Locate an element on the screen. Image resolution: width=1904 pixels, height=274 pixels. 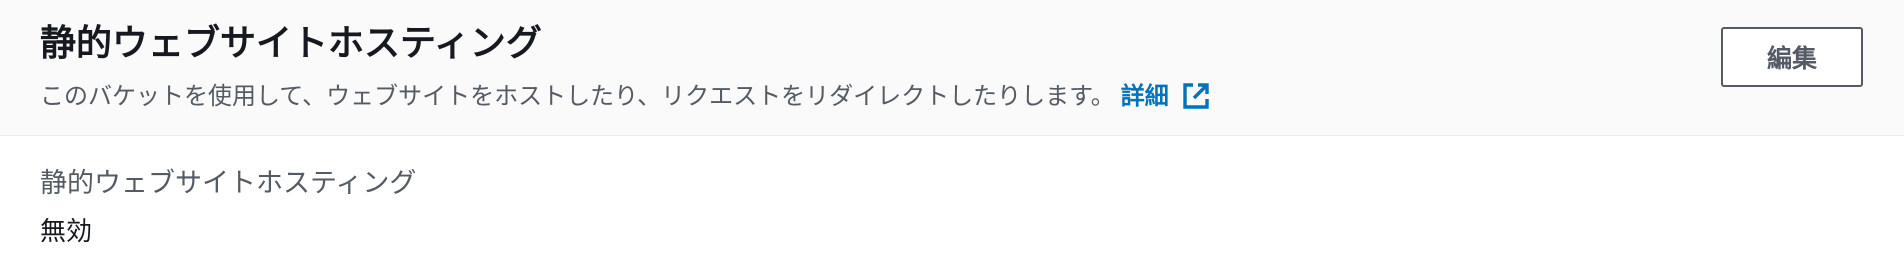
info-link-label: 詳細 is located at coordinates (1144, 96).